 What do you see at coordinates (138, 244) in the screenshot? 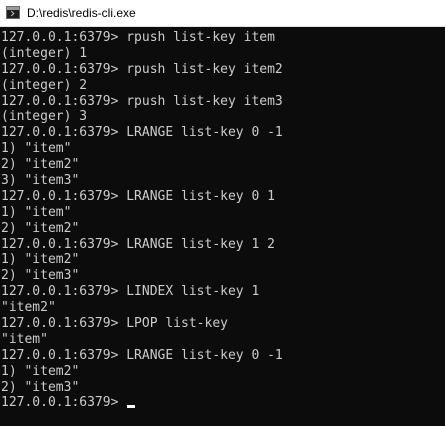
I see `console-line: 127.0.0.1:6379> LRANGE list-key 1 2` at bounding box center [138, 244].